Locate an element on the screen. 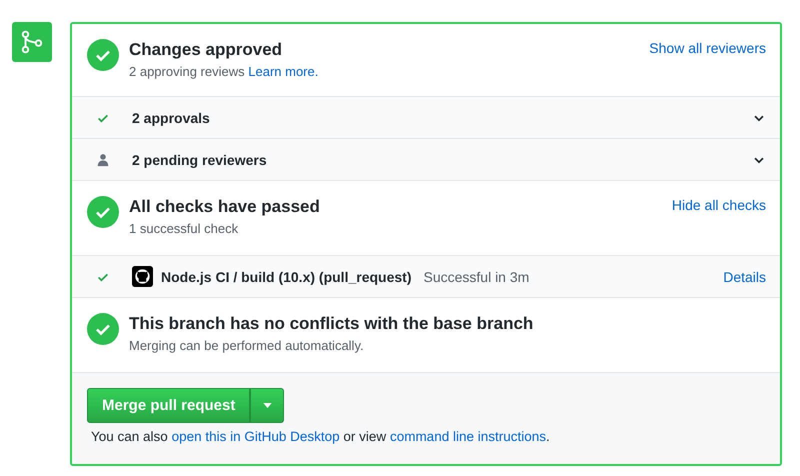  status-description: 2 approving reviews Learn more. is located at coordinates (224, 72).